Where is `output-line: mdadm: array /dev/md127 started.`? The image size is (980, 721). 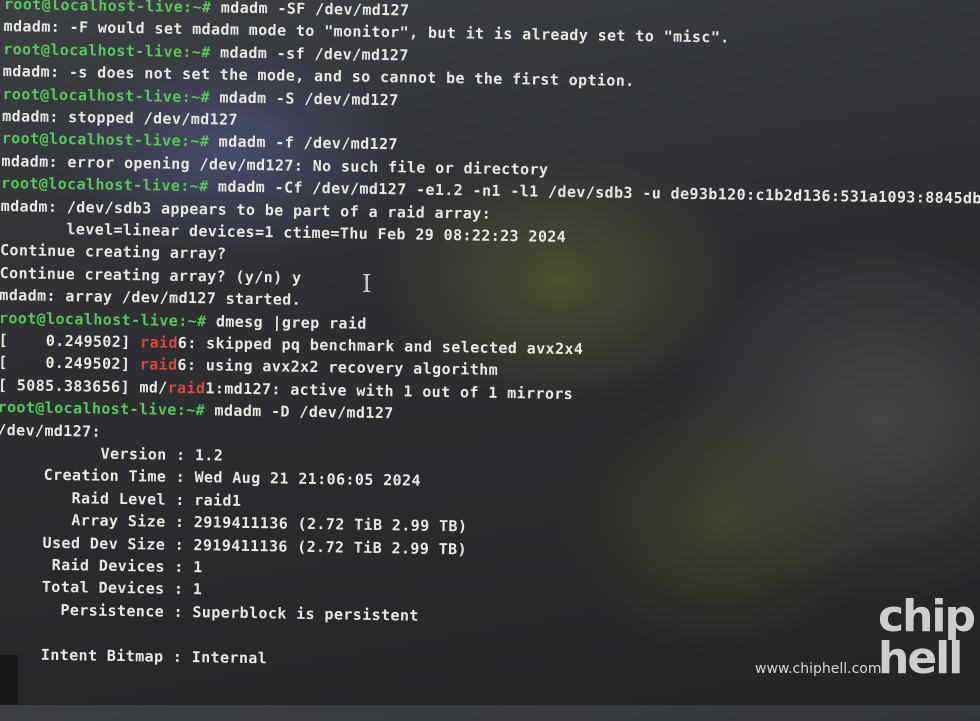 output-line: mdadm: array /dev/md127 started. is located at coordinates (151, 297).